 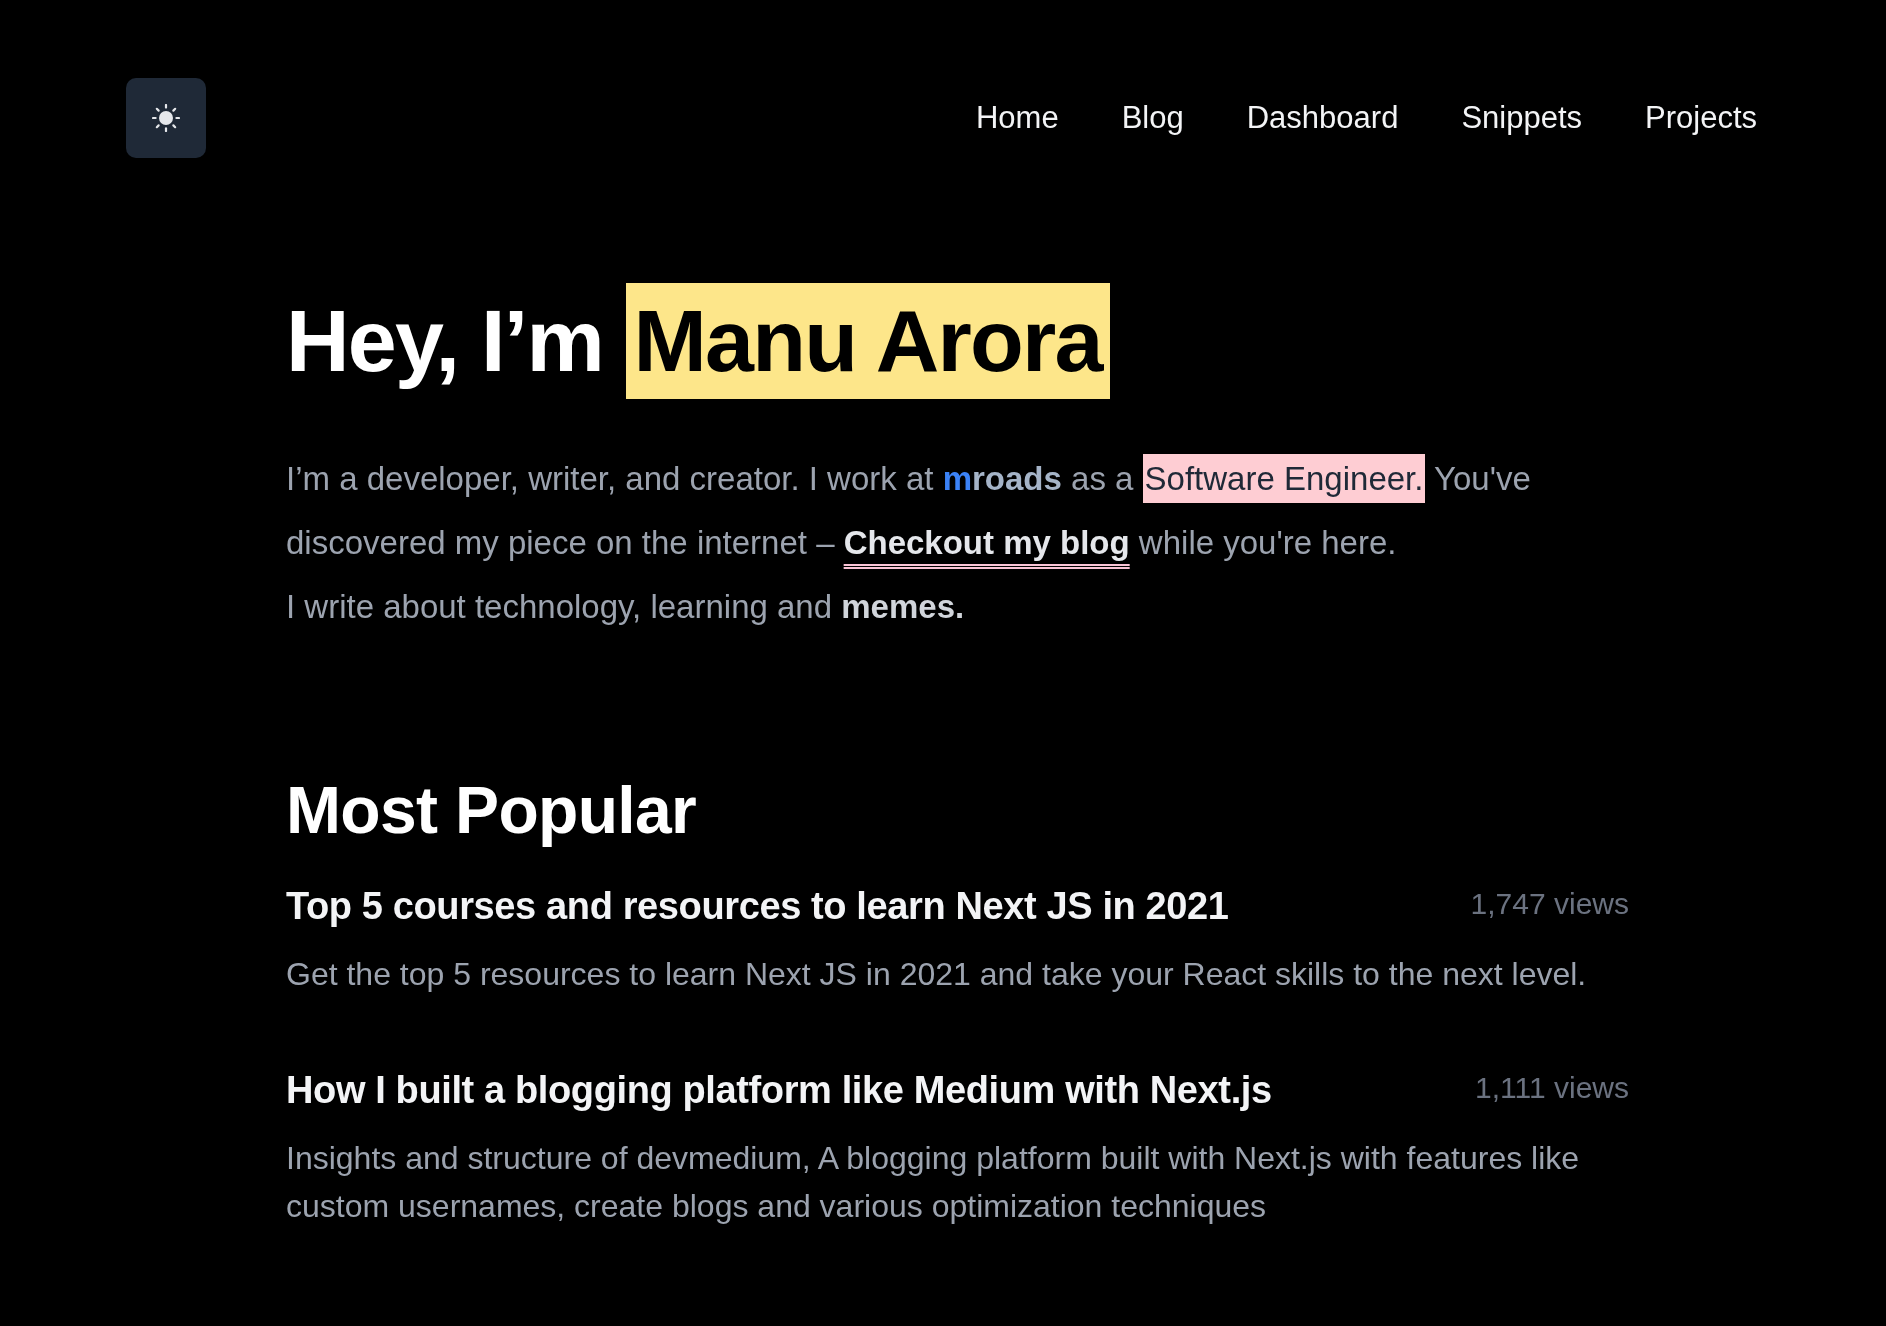 What do you see at coordinates (757, 906) in the screenshot?
I see `post-title-link: Top 5 courses and resources to learn Next JS in 2021` at bounding box center [757, 906].